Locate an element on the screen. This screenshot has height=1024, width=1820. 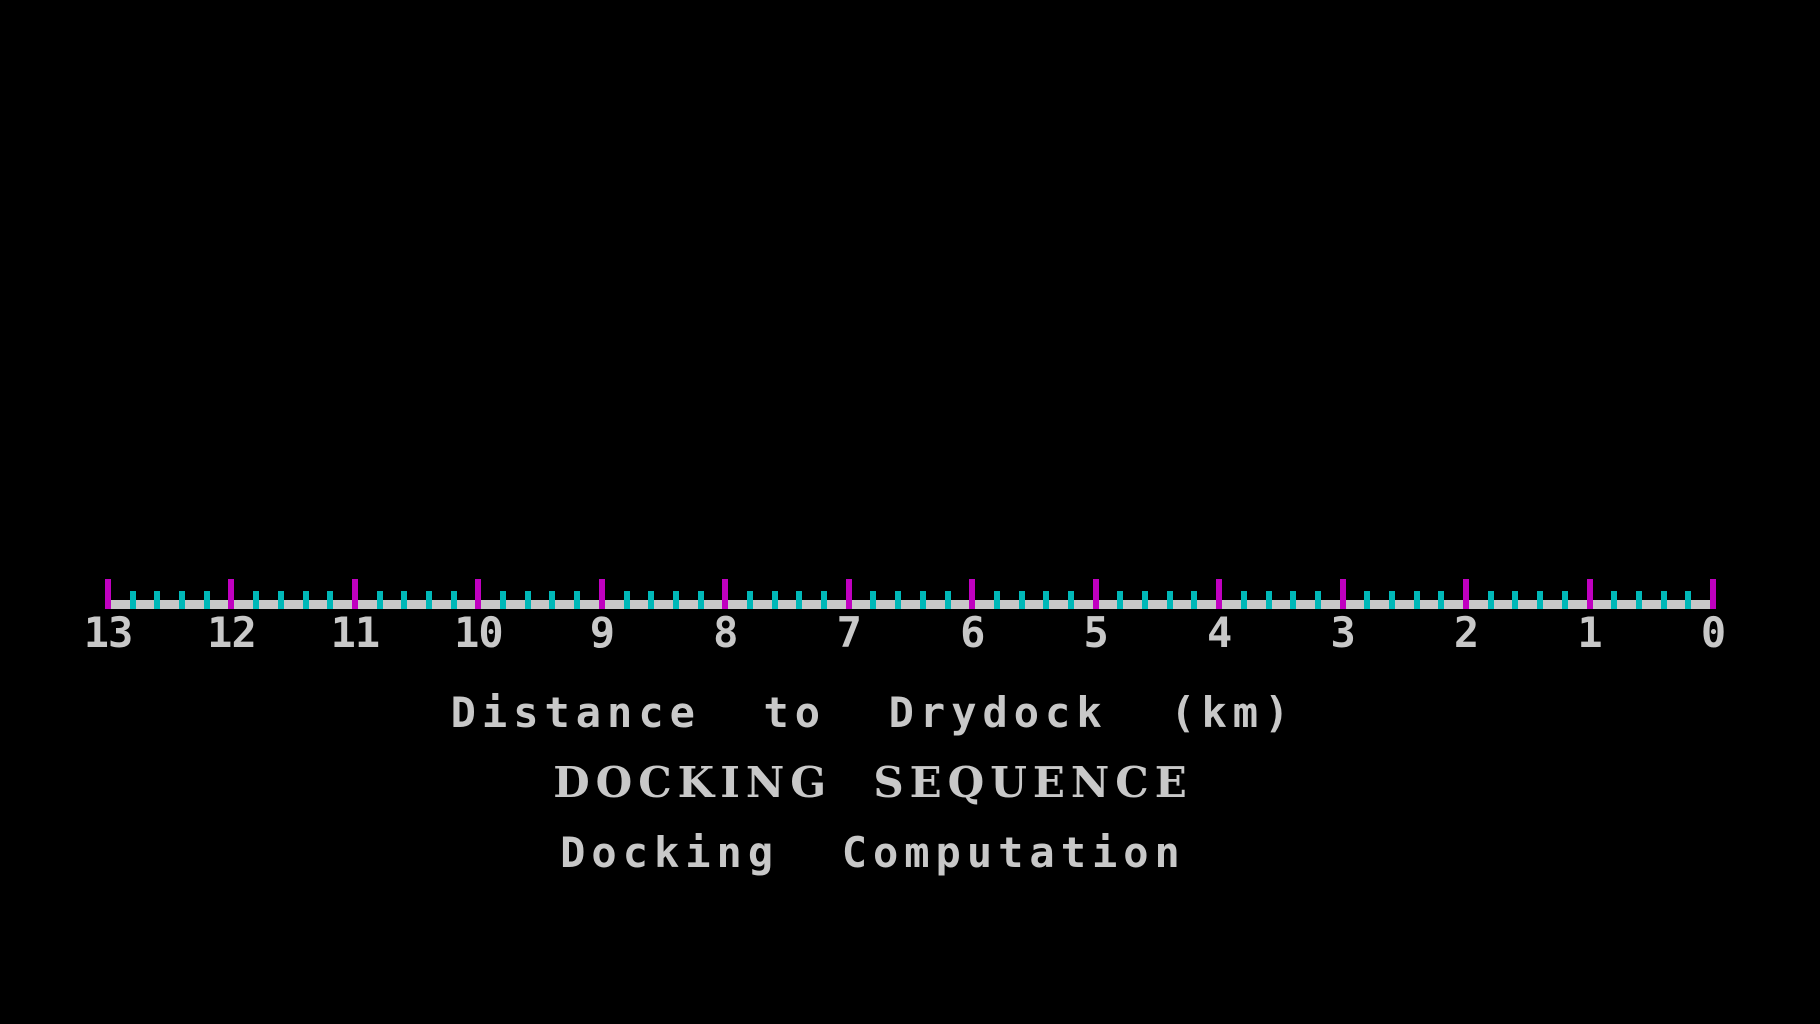
sequence-title: DOCKING SEQUENCE is located at coordinates (873, 782).